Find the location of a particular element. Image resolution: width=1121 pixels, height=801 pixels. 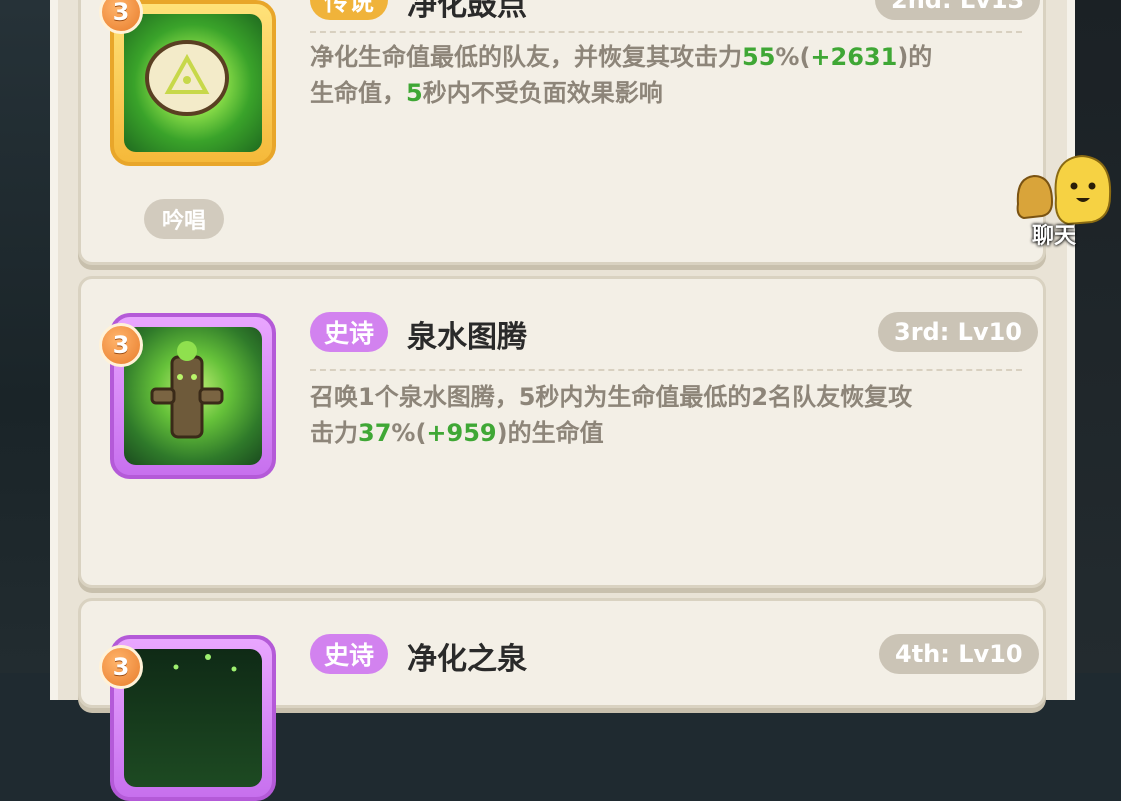

rank-level-pill: 4th: Lv10 is located at coordinates (959, 654).